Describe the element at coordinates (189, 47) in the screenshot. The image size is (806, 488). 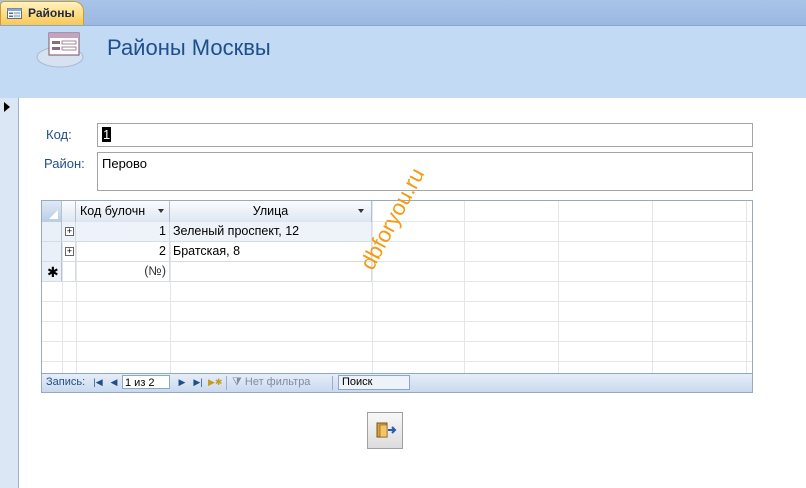
I see `page-title: Районы Москвы` at that location.